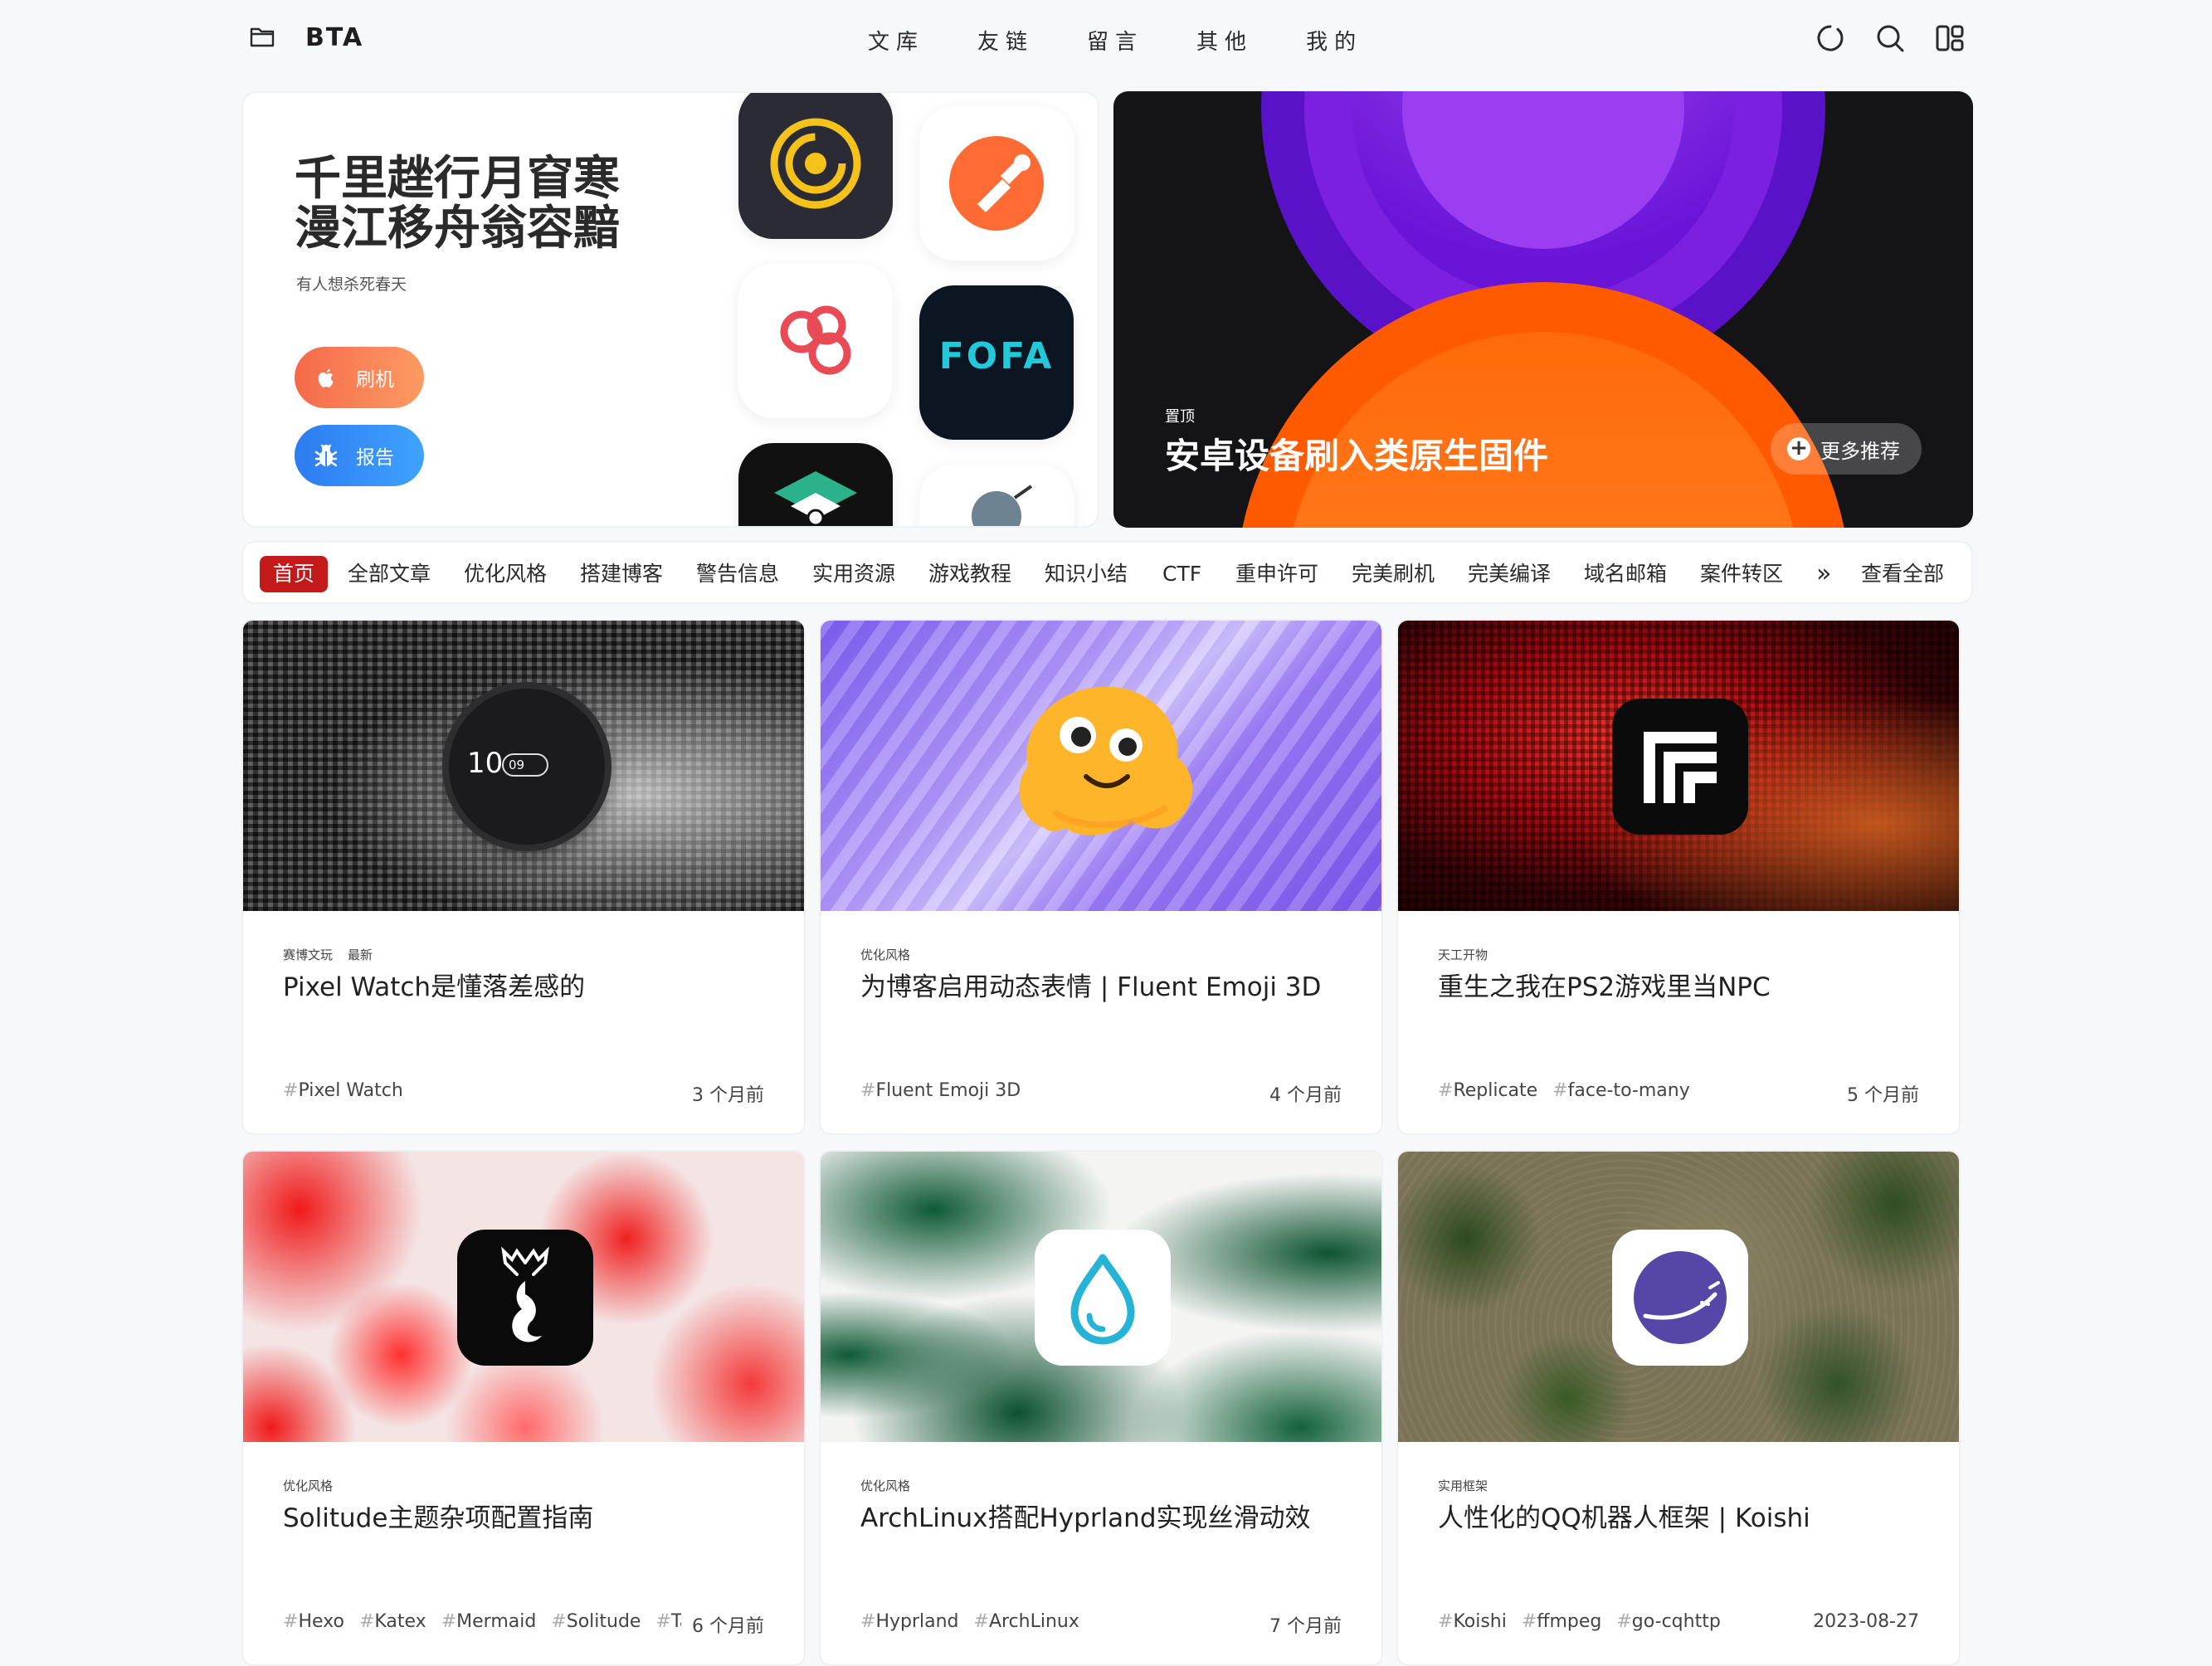 The width and height of the screenshot is (2212, 1666). I want to click on menu-item-mine: 我的, so click(1334, 41).